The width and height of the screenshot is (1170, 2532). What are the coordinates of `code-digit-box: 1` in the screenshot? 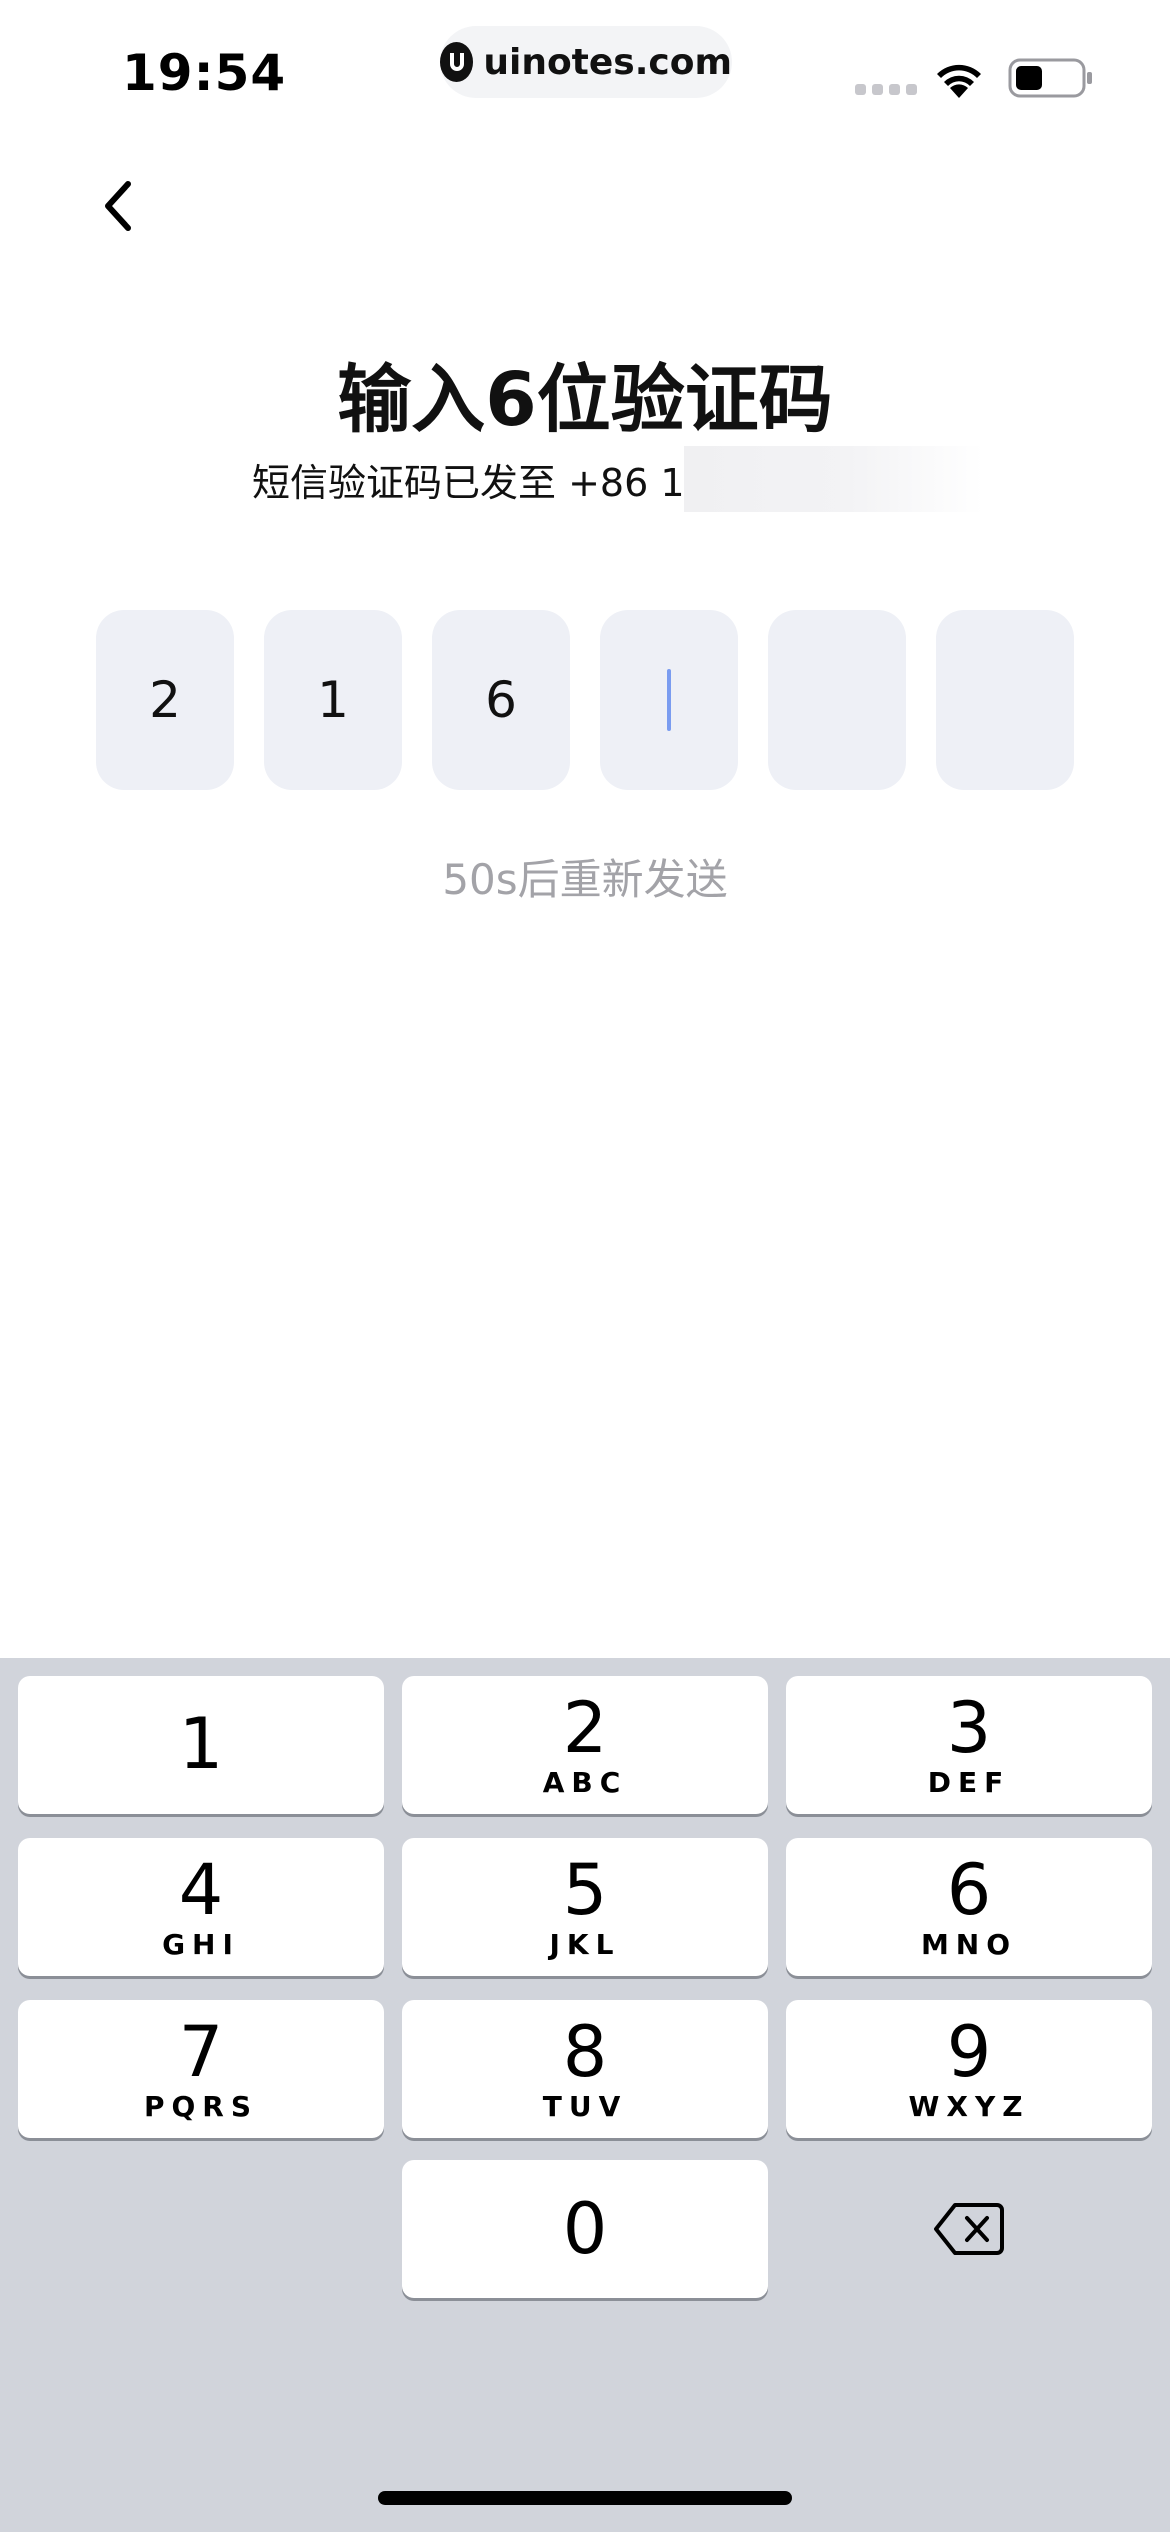 It's located at (333, 700).